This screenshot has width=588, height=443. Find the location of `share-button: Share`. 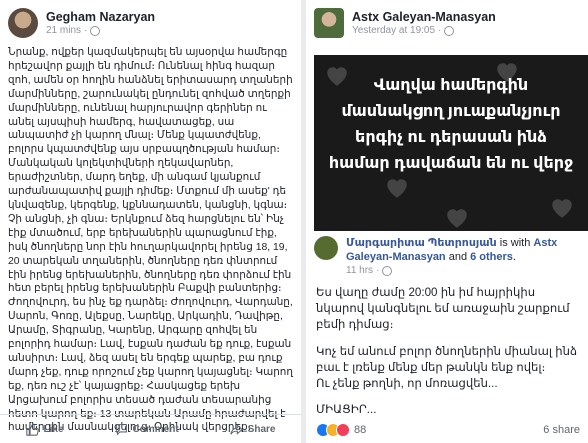

share-button: Share is located at coordinates (252, 429).